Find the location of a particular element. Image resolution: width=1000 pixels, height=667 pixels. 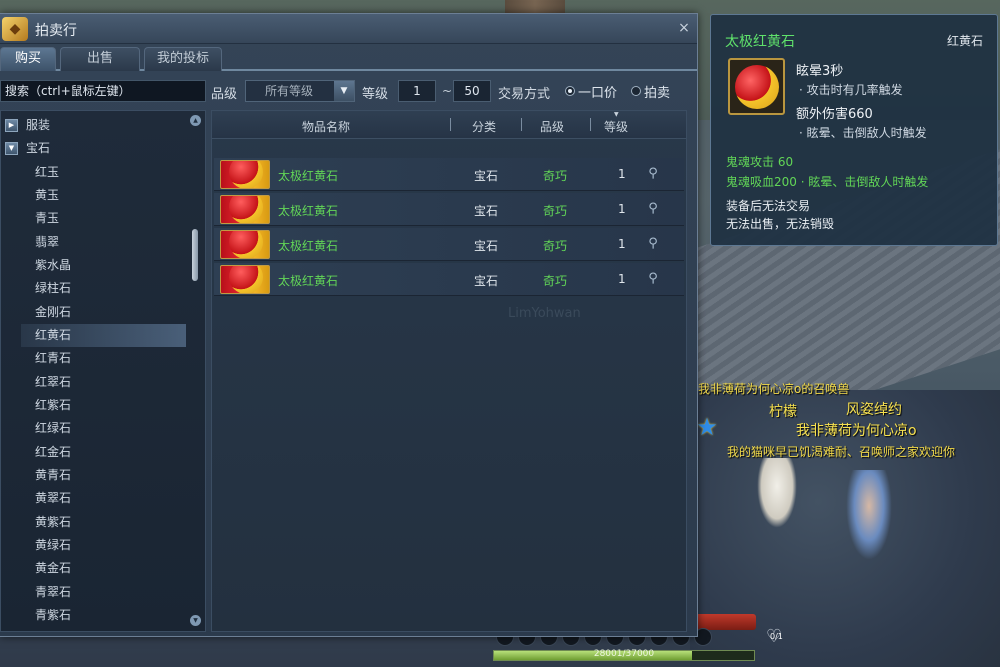

tree-item: 翡翠 is located at coordinates (96, 242).